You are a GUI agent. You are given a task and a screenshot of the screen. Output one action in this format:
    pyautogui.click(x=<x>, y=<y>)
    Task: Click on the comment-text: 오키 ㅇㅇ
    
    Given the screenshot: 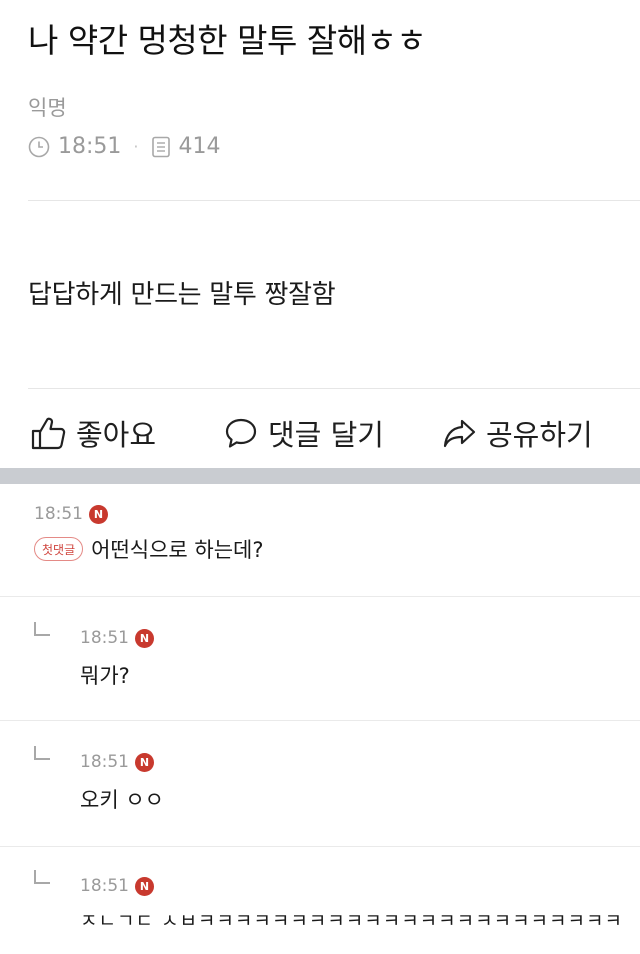 What is the action you would take?
    pyautogui.click(x=122, y=800)
    